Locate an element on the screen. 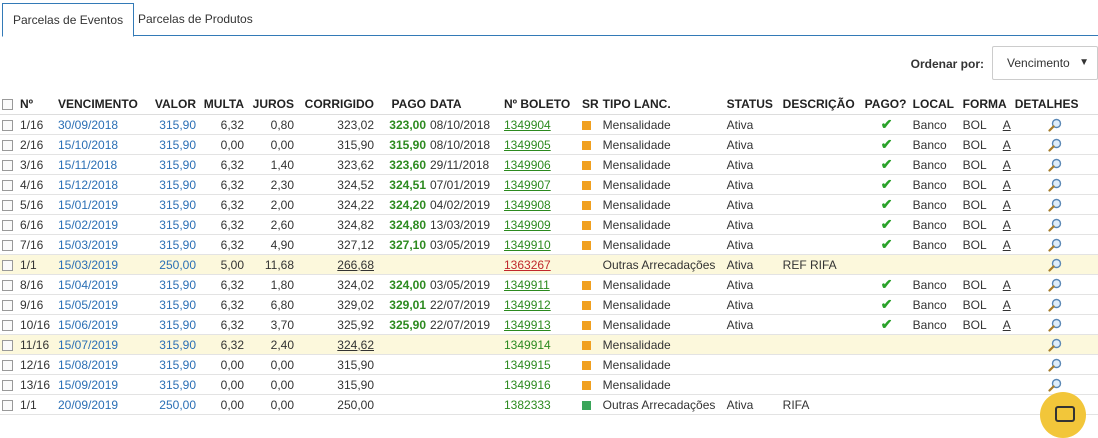 Image resolution: width=1098 pixels, height=438 pixels. cell-boleto: 1349913 is located at coordinates (541, 324).